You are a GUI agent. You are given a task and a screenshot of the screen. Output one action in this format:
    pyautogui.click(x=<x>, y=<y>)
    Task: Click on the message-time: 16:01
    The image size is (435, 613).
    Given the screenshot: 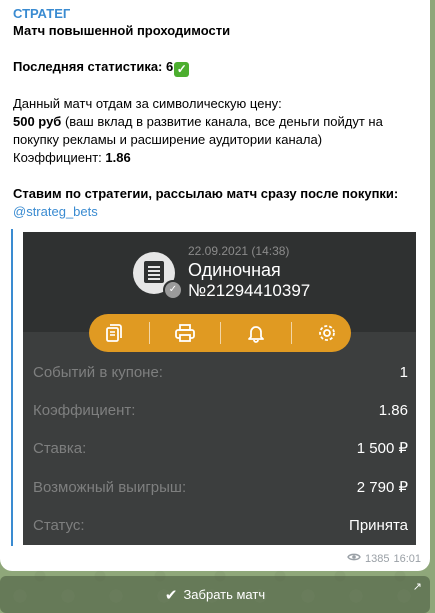 What is the action you would take?
    pyautogui.click(x=407, y=558)
    